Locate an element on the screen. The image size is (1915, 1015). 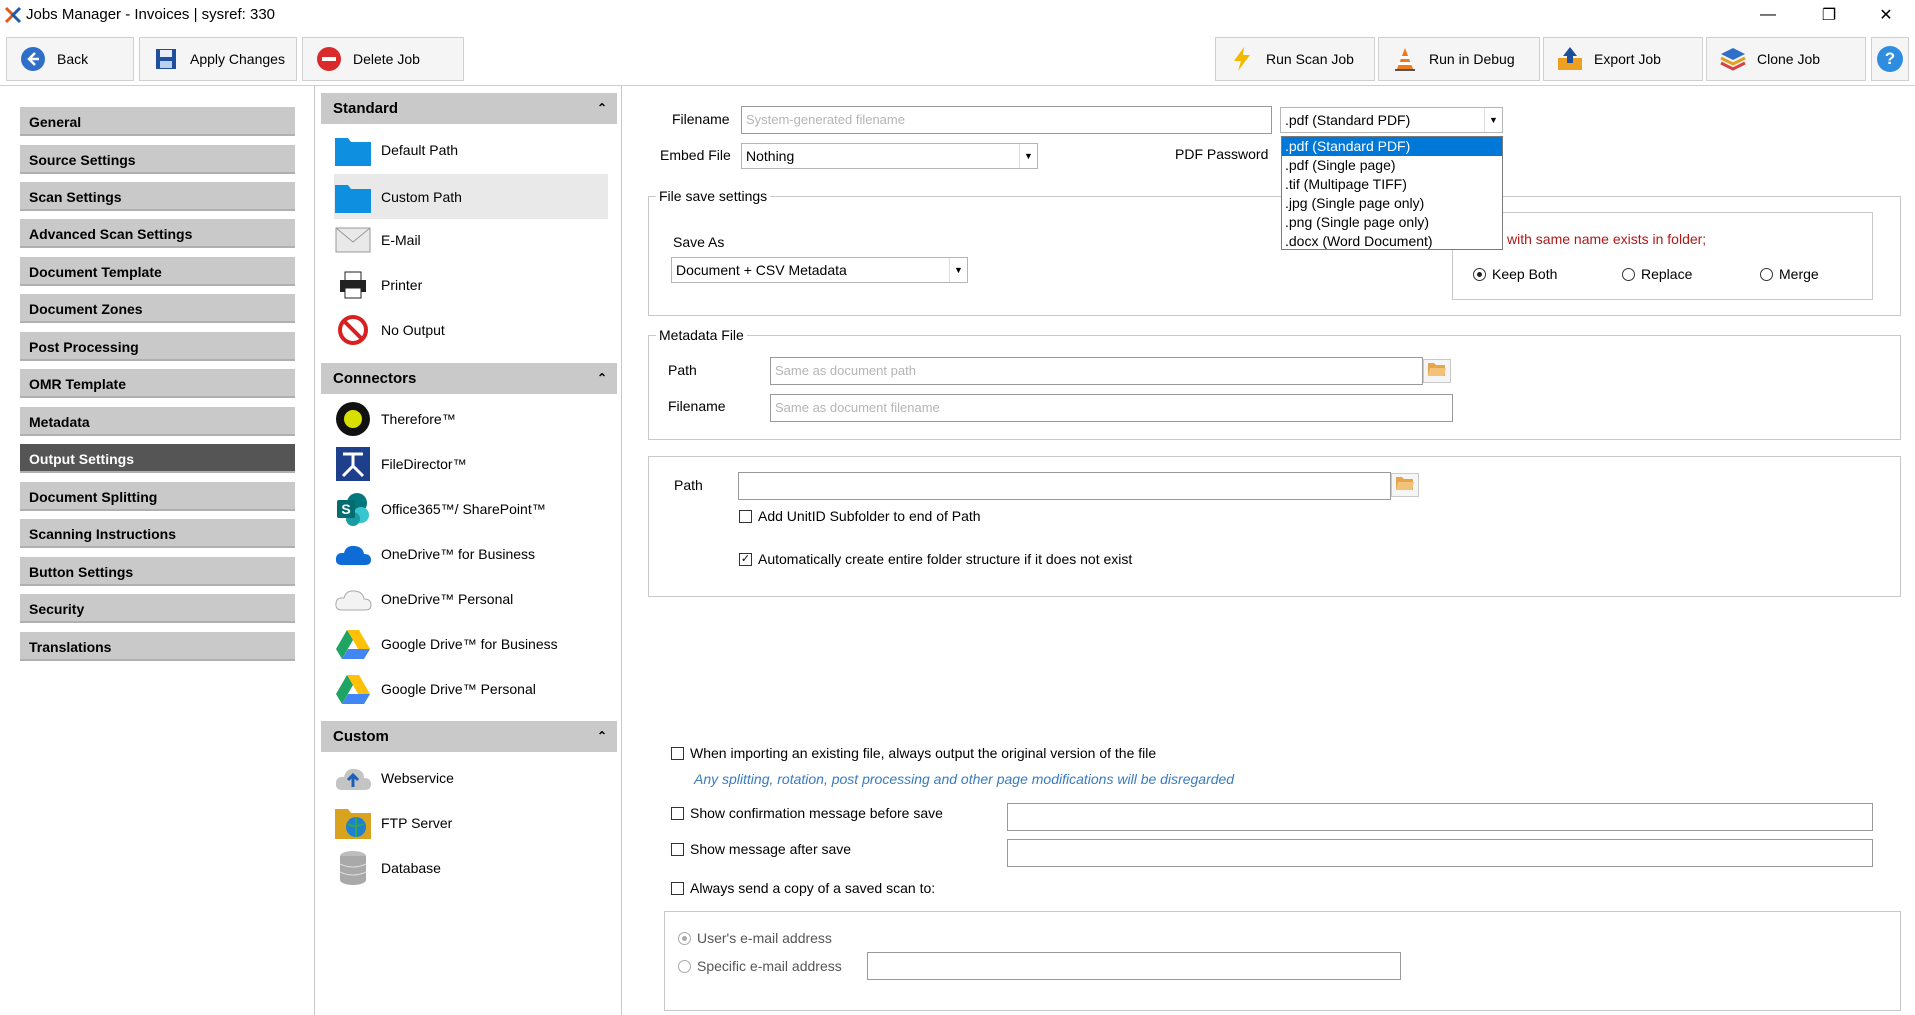
custom-database: Database is located at coordinates (471, 868).